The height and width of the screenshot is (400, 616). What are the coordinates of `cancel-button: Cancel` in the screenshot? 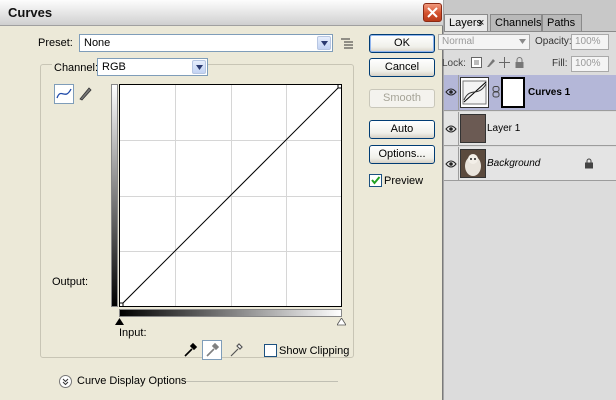 It's located at (402, 67).